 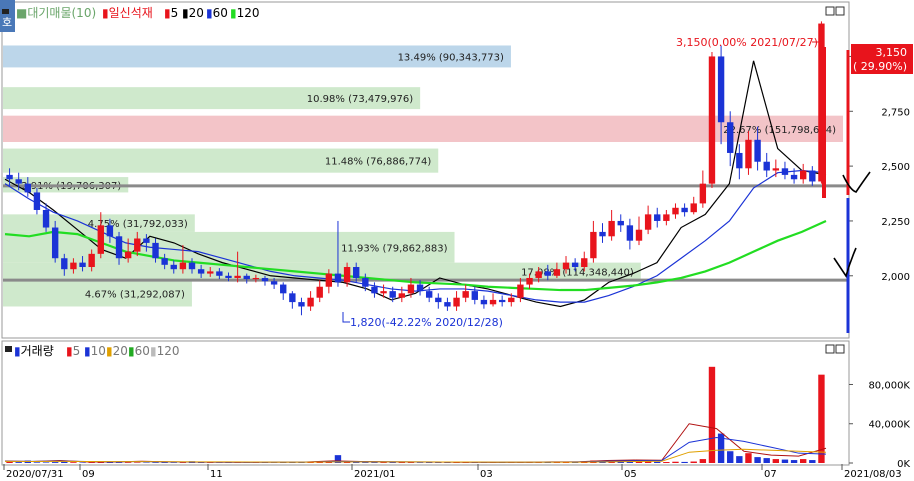 What do you see at coordinates (73, 351) in the screenshot?
I see `volume-legend-ma5: ▮5` at bounding box center [73, 351].